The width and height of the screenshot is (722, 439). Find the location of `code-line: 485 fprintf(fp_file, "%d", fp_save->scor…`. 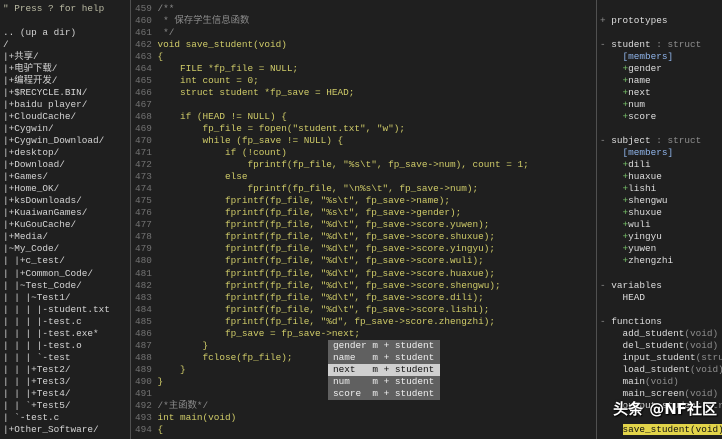

code-line: 485 fprintf(fp_file, "%d", fp_save->scor… is located at coordinates (364, 322).